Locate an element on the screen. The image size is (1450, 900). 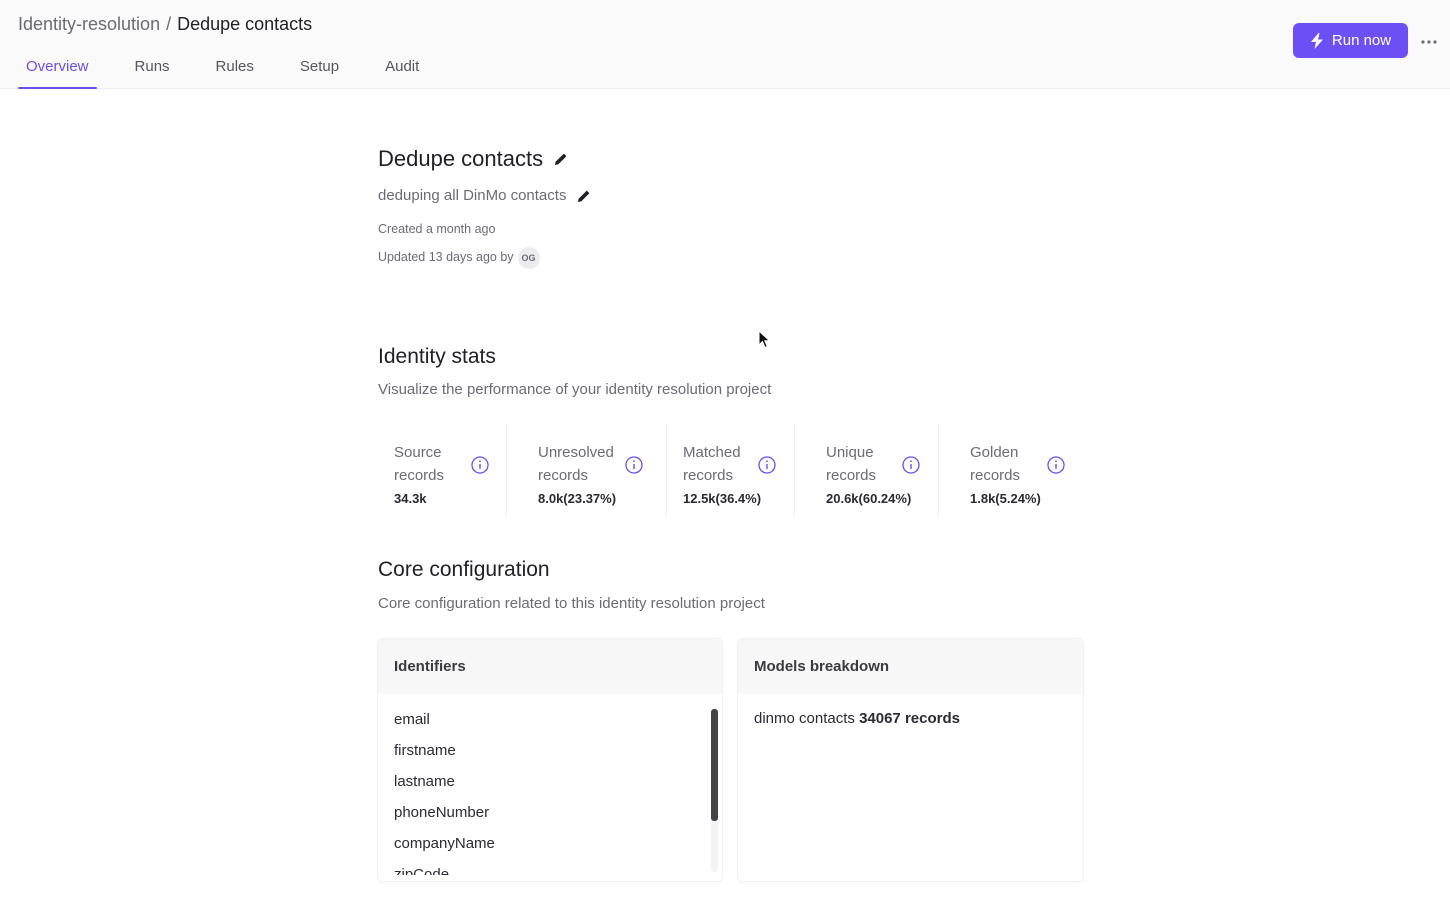
mouse-cursor-icon is located at coordinates (765, 339).